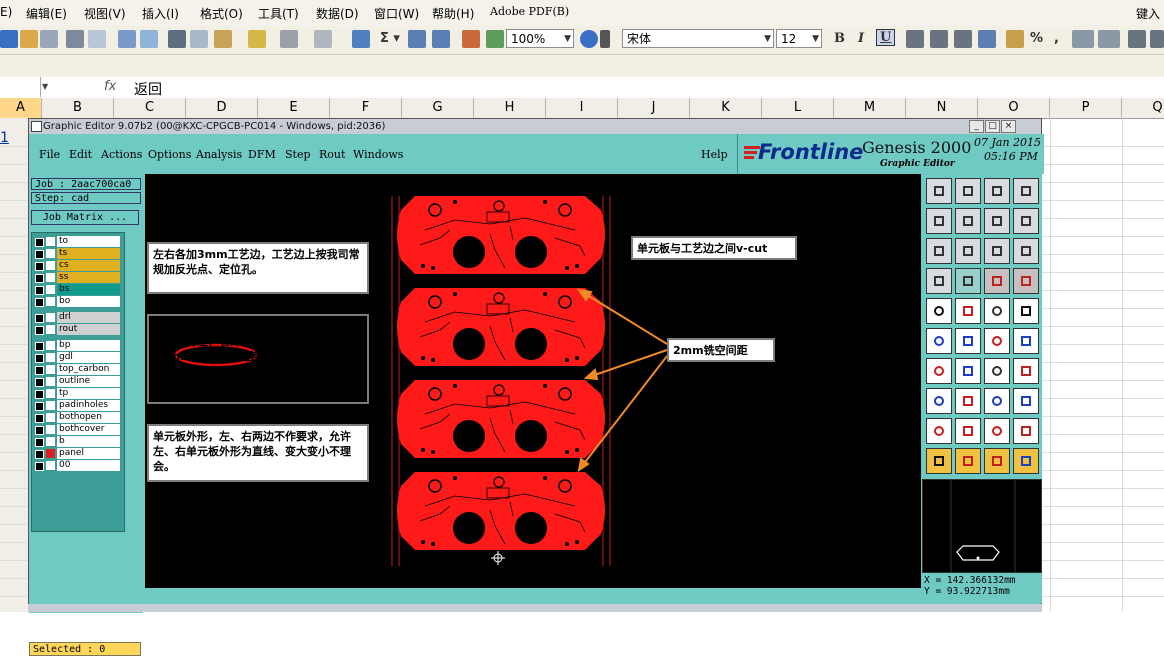 This screenshot has width=1164, height=656. What do you see at coordinates (968, 461) in the screenshot?
I see `select-area-icon` at bounding box center [968, 461].